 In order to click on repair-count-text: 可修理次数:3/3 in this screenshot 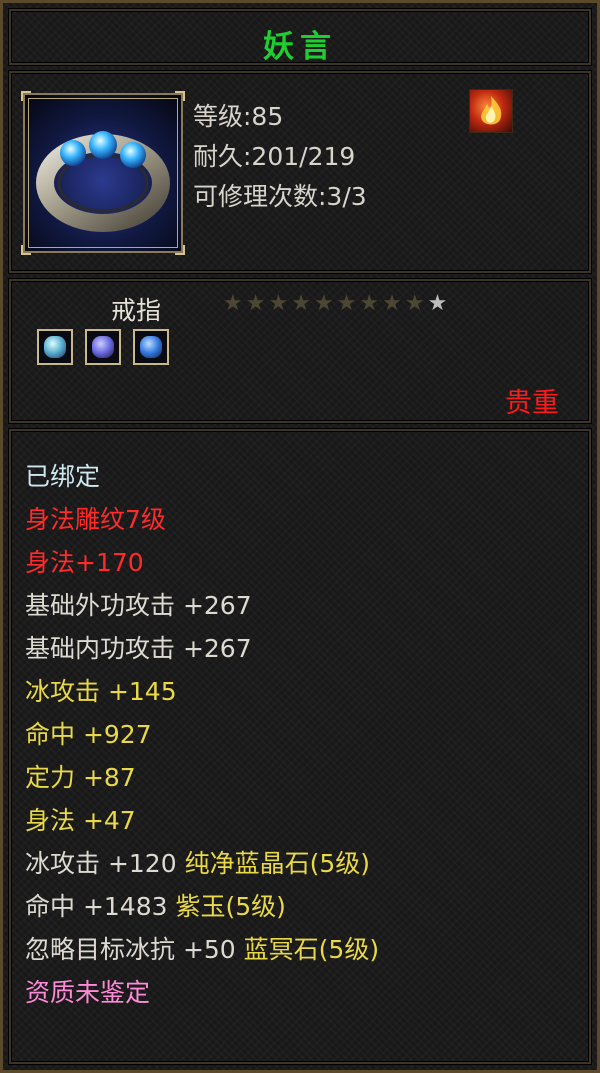, I will do `click(280, 196)`.